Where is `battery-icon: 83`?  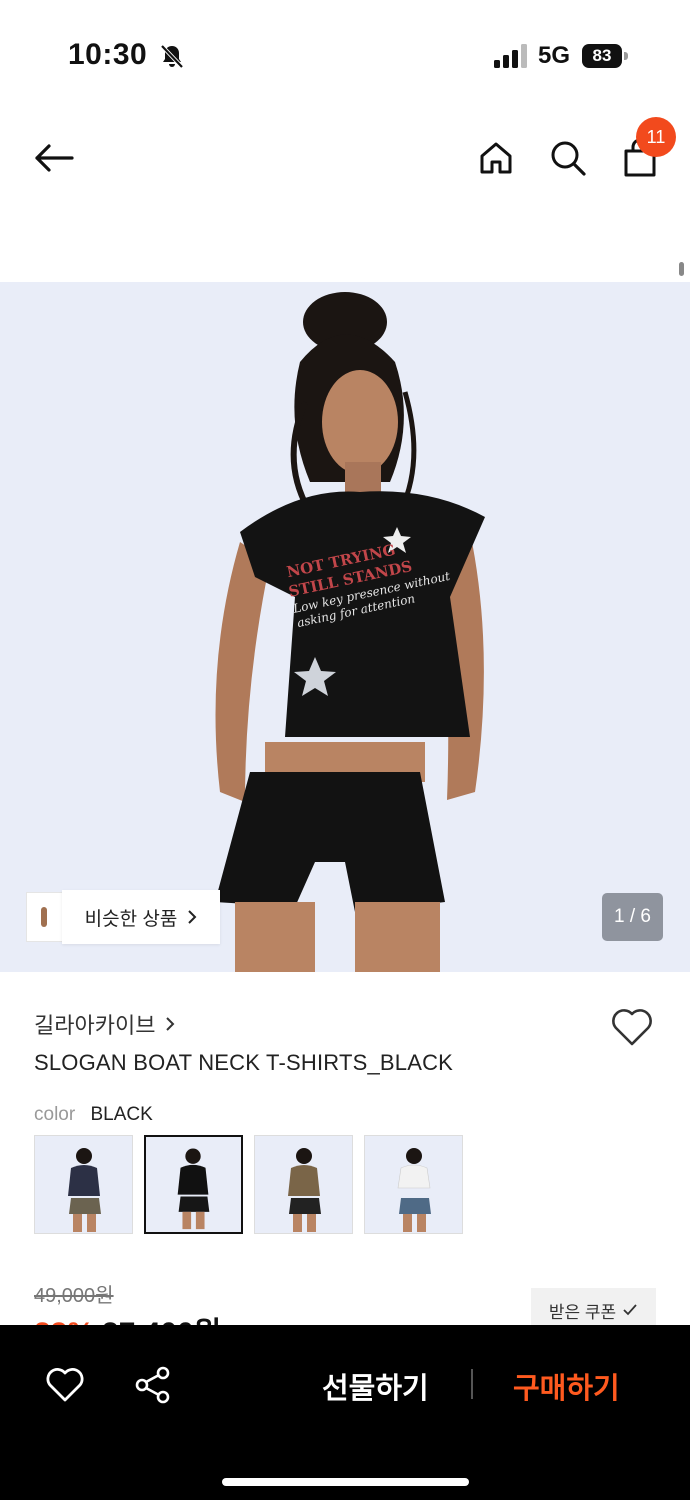
battery-icon: 83 is located at coordinates (605, 56).